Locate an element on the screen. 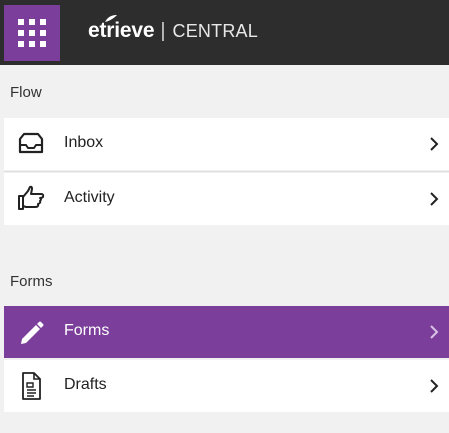 The height and width of the screenshot is (433, 449). nav-item-label: Activity is located at coordinates (89, 197).